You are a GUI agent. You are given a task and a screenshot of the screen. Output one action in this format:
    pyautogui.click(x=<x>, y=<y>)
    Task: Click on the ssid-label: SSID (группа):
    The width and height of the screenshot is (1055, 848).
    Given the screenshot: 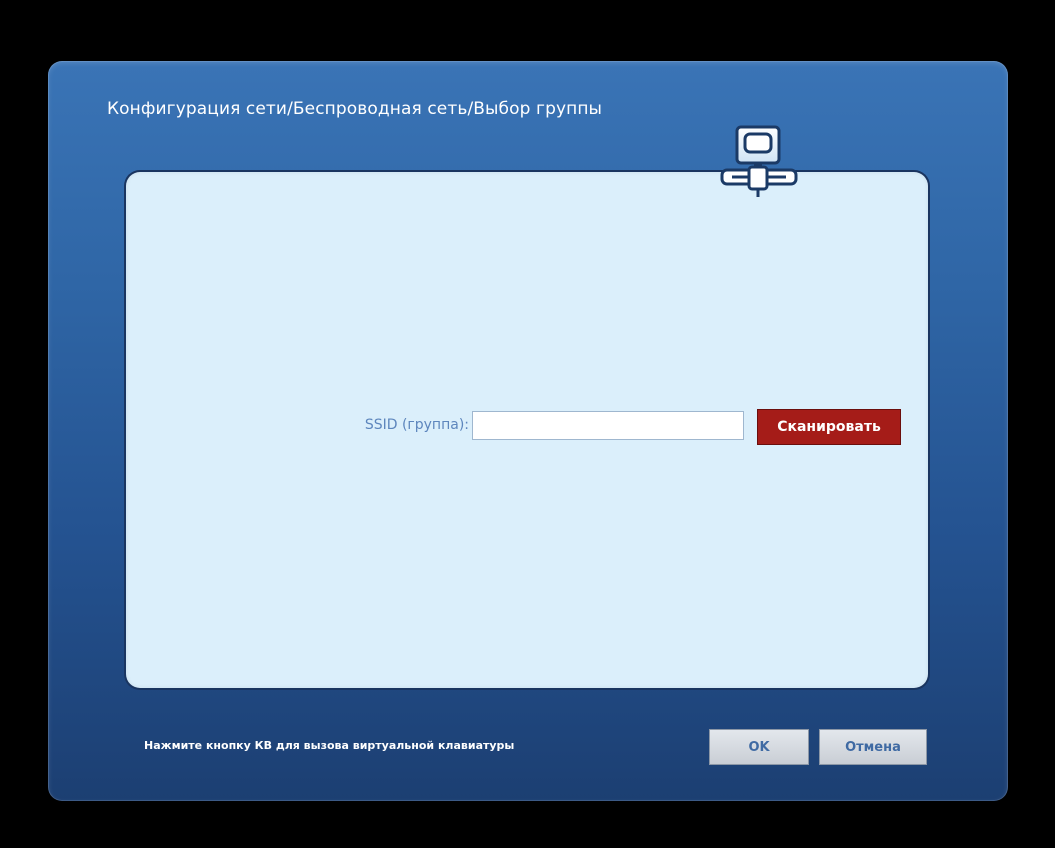 What is the action you would take?
    pyautogui.click(x=416, y=425)
    